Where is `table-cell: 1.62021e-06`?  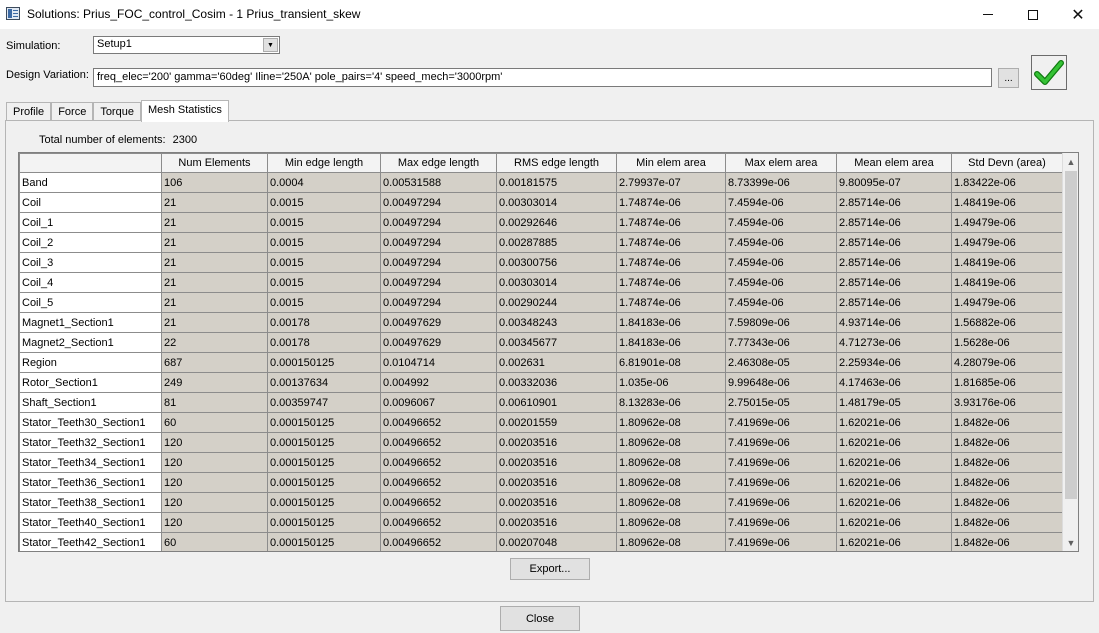 table-cell: 1.62021e-06 is located at coordinates (894, 541).